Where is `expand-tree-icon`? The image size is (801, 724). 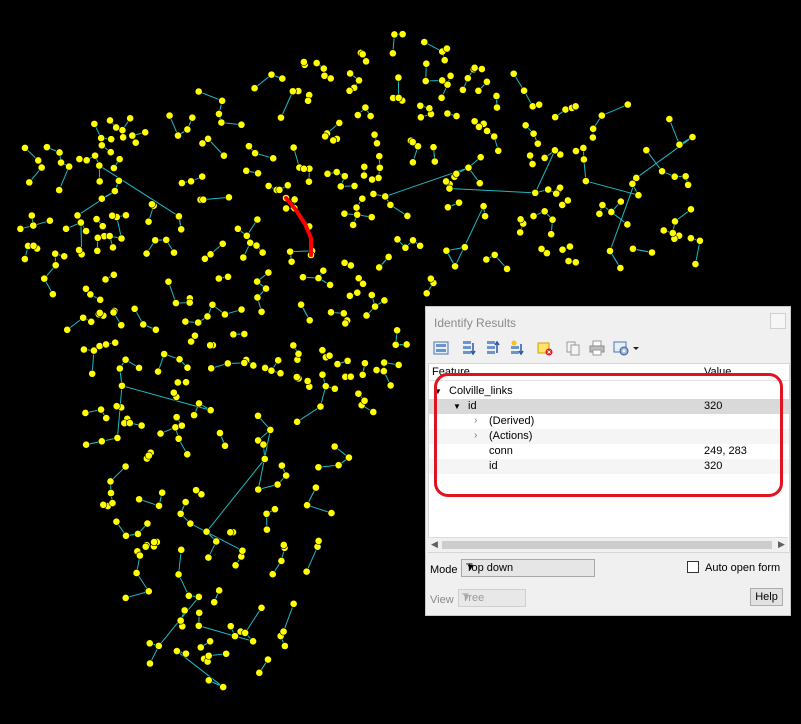
expand-tree-icon is located at coordinates (469, 348).